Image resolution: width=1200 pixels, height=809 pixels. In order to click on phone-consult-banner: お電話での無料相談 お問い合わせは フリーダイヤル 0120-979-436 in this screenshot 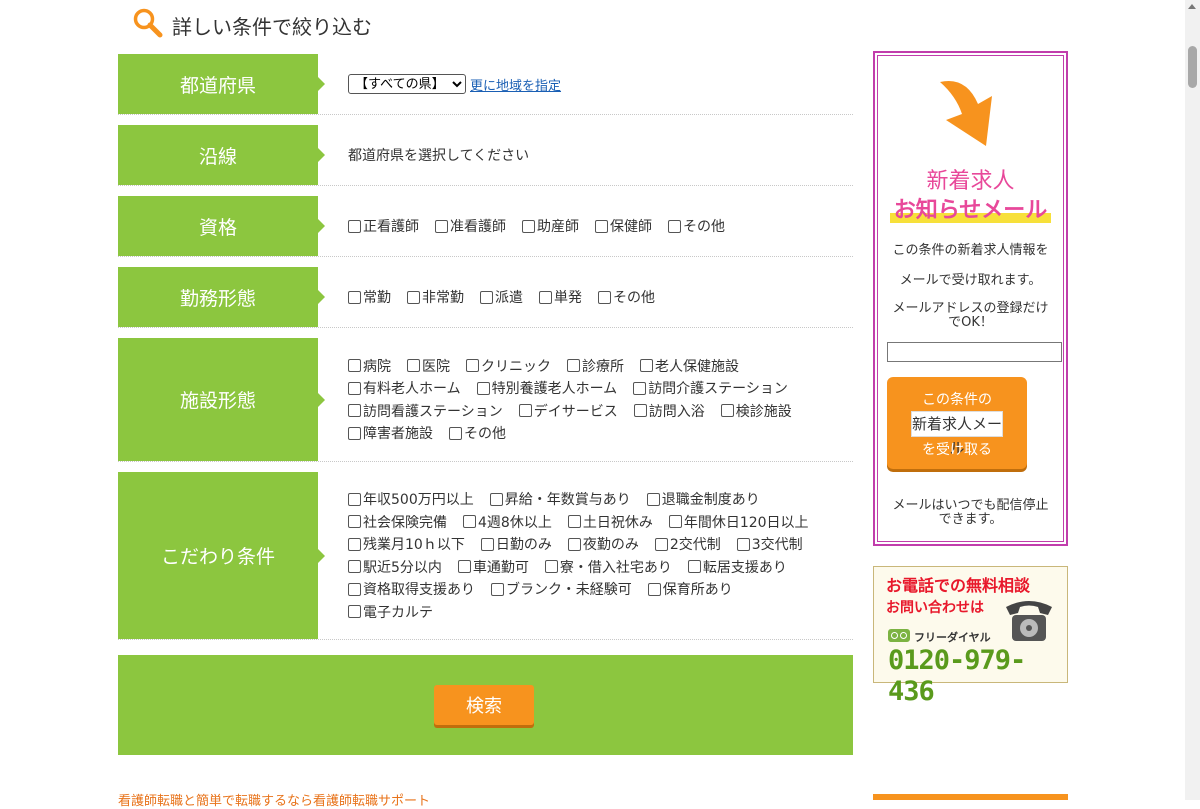, I will do `click(970, 636)`.